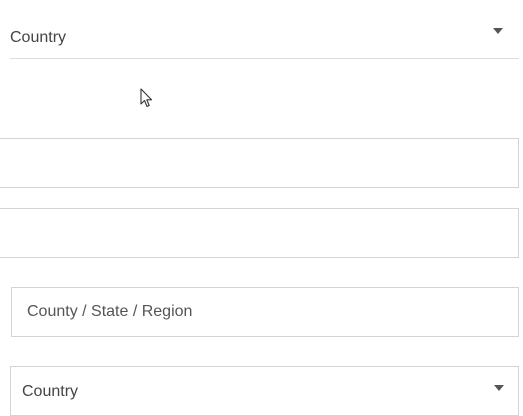 This screenshot has height=416, width=523. What do you see at coordinates (110, 311) in the screenshot?
I see `region-input-placeholder: County / State / Region` at bounding box center [110, 311].